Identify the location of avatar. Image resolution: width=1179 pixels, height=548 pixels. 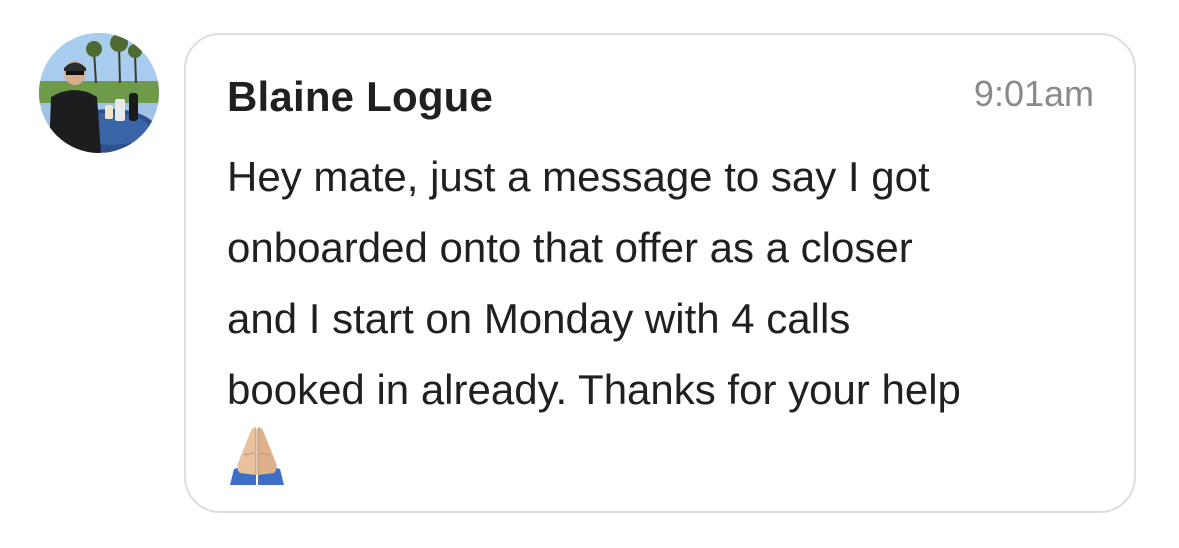
(99, 93).